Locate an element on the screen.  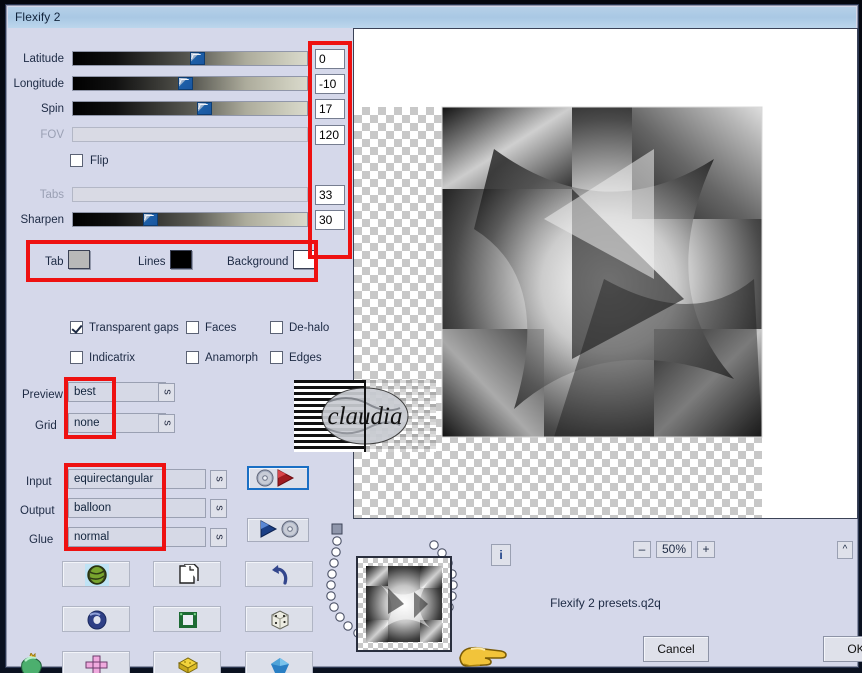
thumbnail-preview is located at coordinates (404, 604).